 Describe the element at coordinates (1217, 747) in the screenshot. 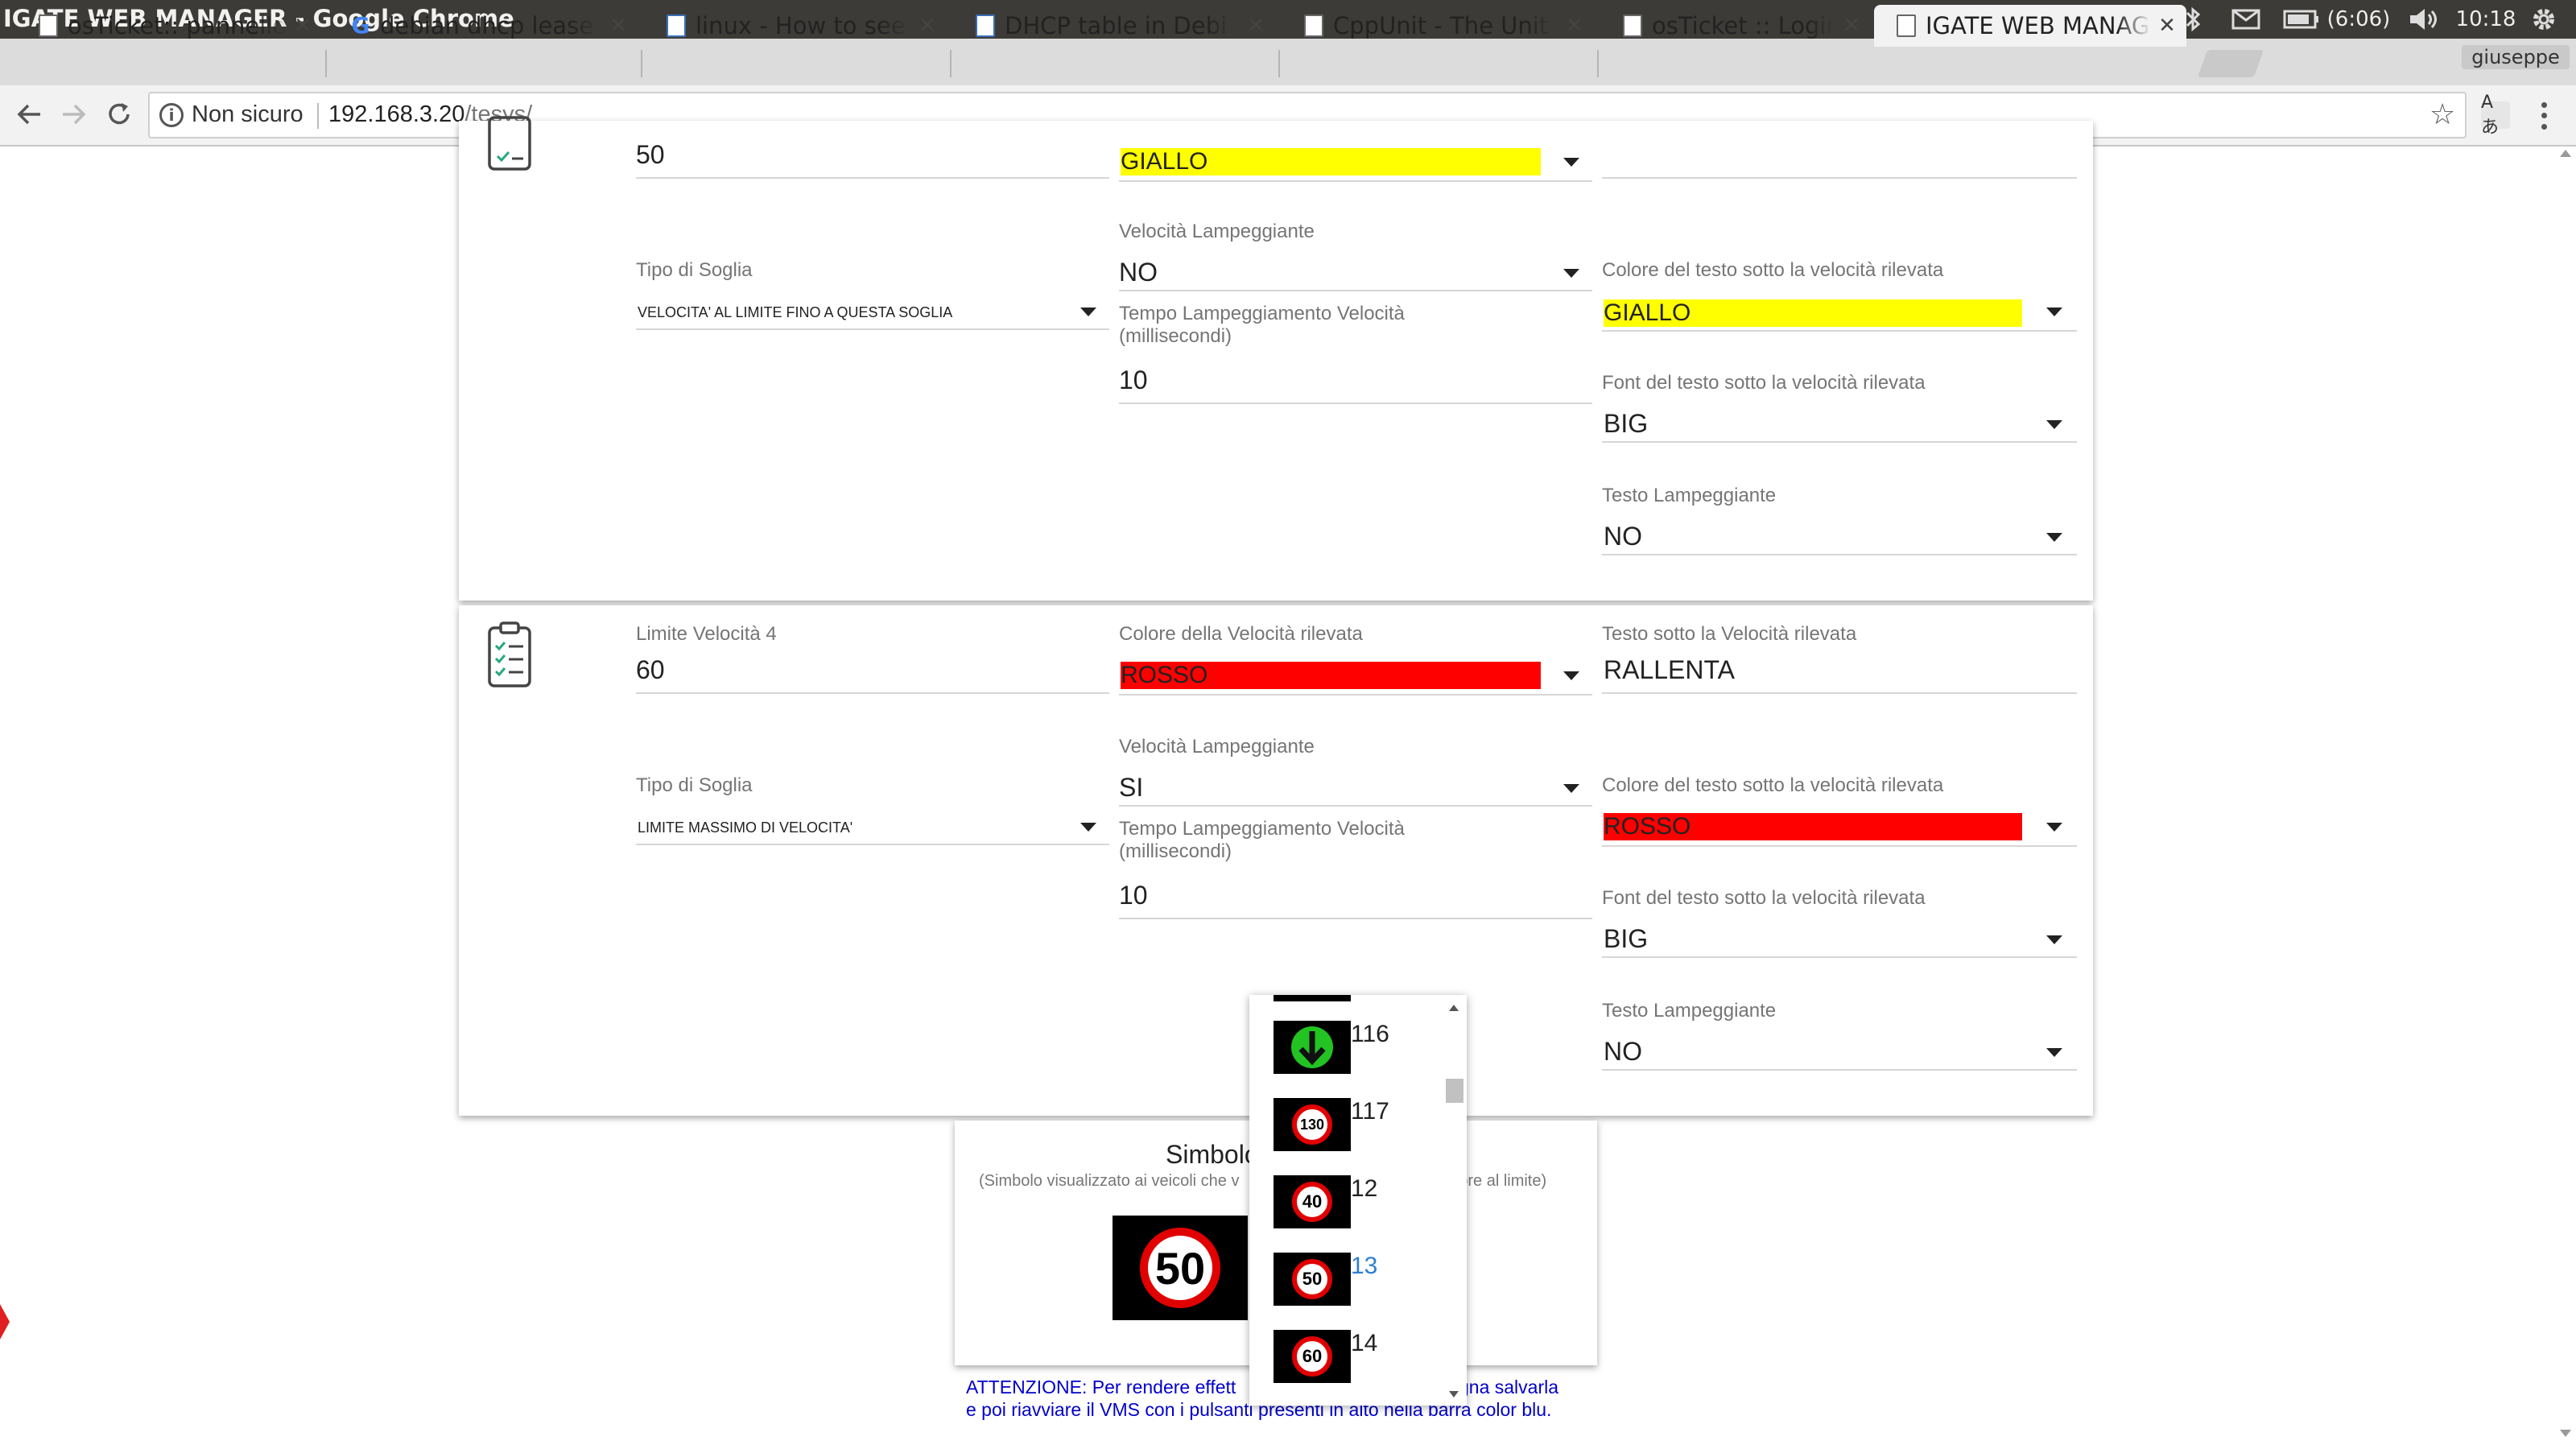

I see `lampeggiante-label: Velocità Lampeggiante` at that location.